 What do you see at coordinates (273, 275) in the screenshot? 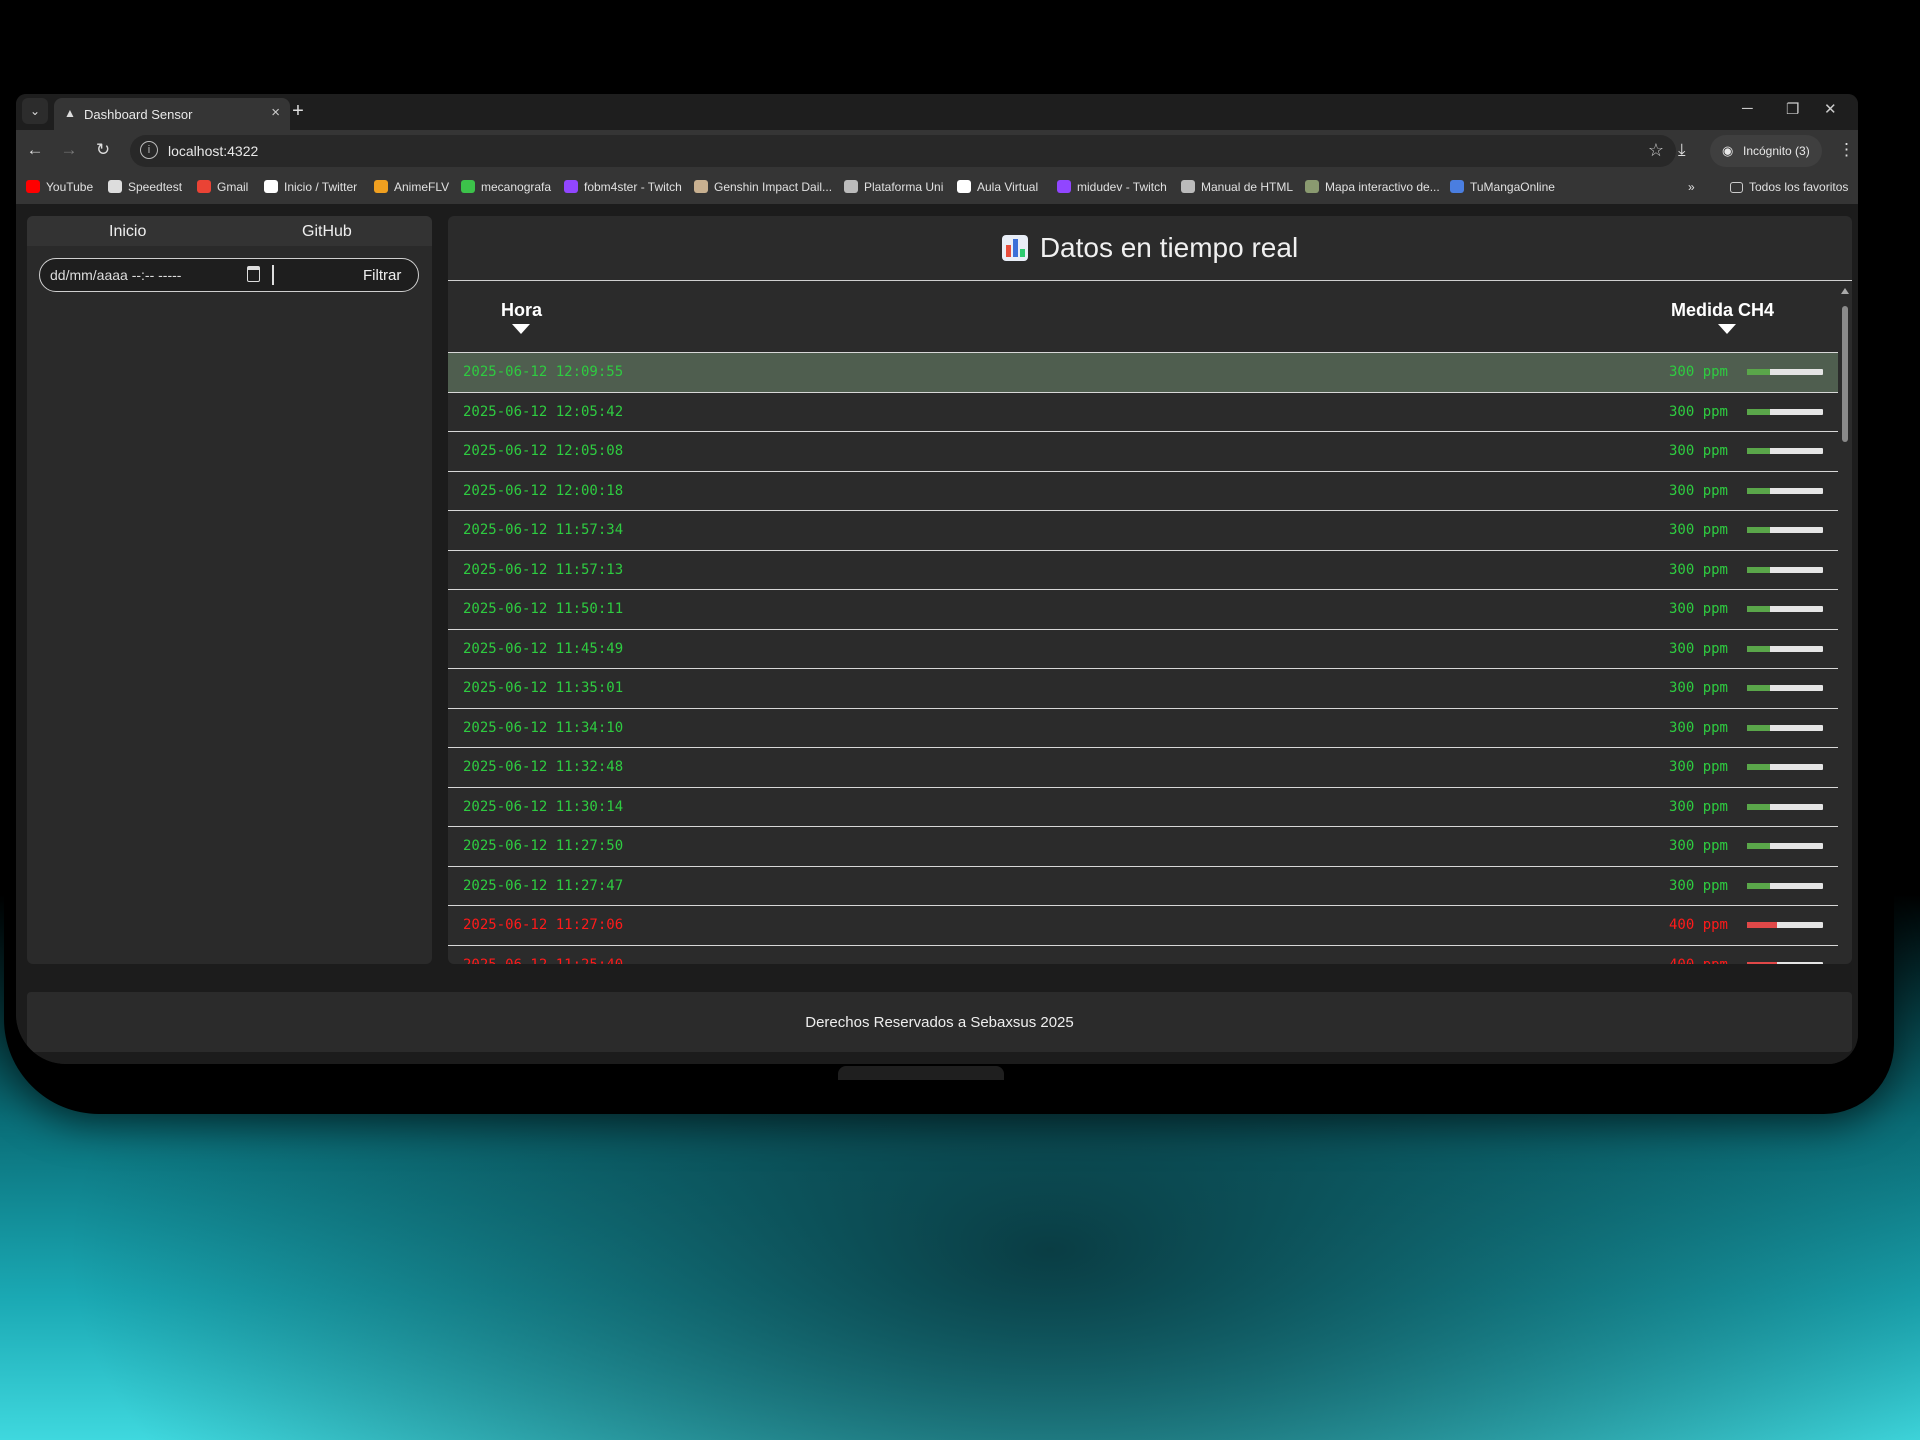
I see `input-divider` at bounding box center [273, 275].